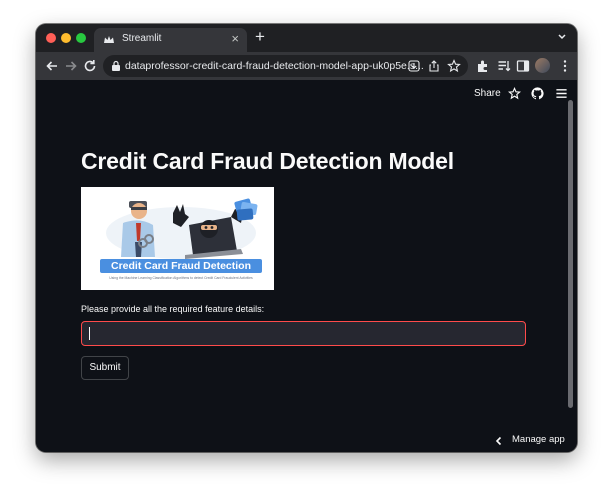 This screenshot has width=612, height=500. Describe the element at coordinates (434, 66) in the screenshot. I see `share-page-icon` at that location.